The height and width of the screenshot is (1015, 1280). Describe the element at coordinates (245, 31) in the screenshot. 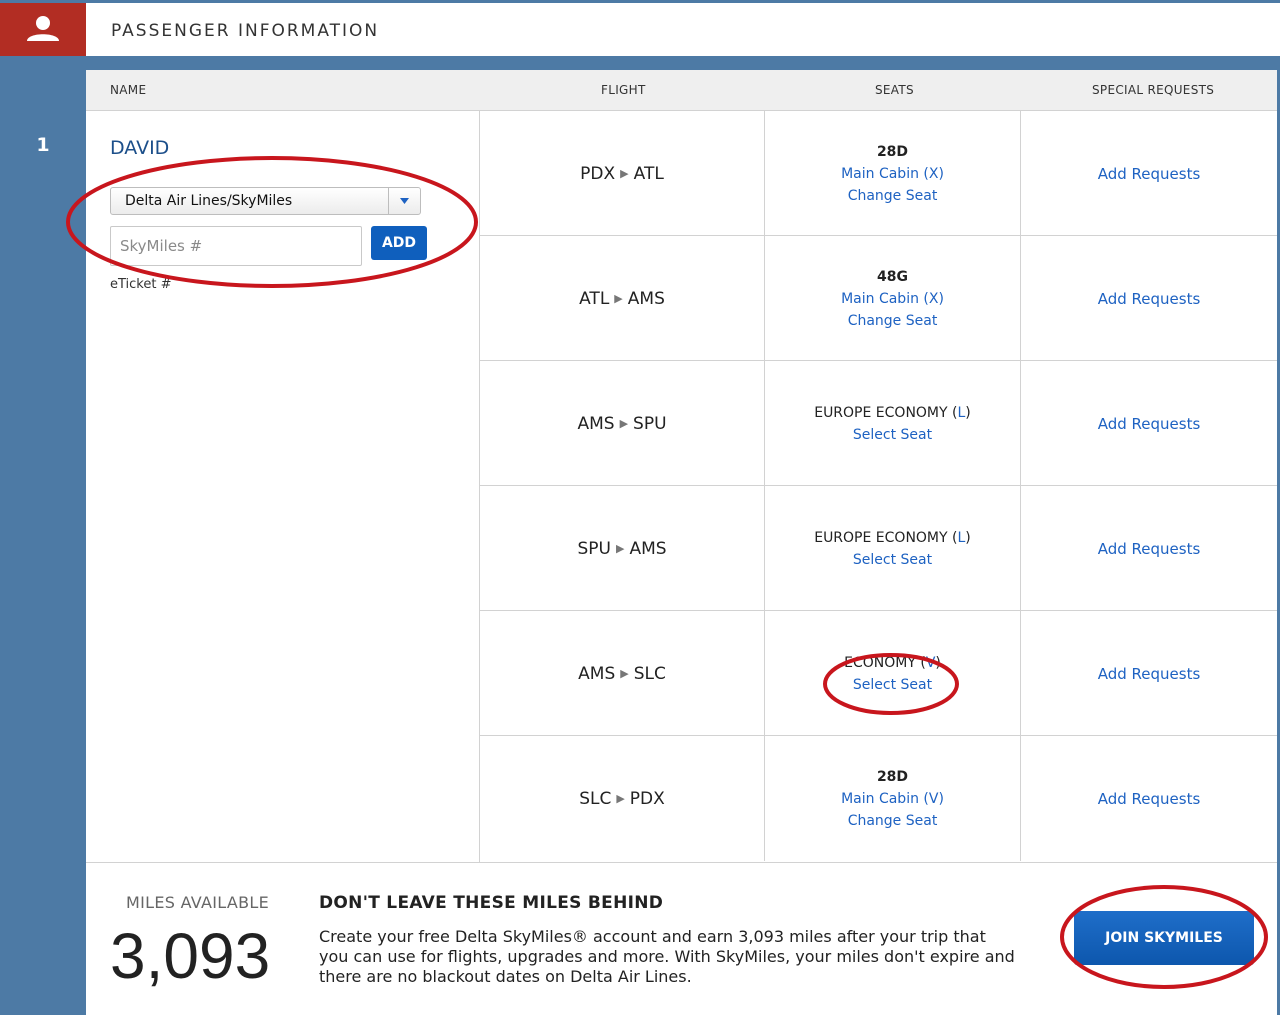

I see `page-title: PASSENGER INFORMATION` at that location.